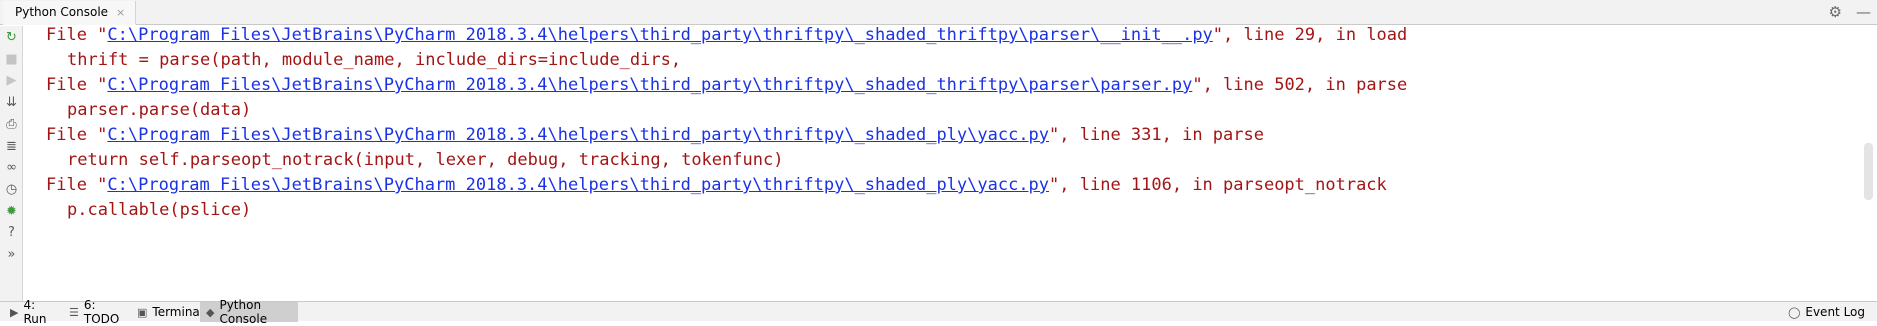 This screenshot has height=326, width=1877. What do you see at coordinates (62, 12) in the screenshot?
I see `tab-label: Python Console` at bounding box center [62, 12].